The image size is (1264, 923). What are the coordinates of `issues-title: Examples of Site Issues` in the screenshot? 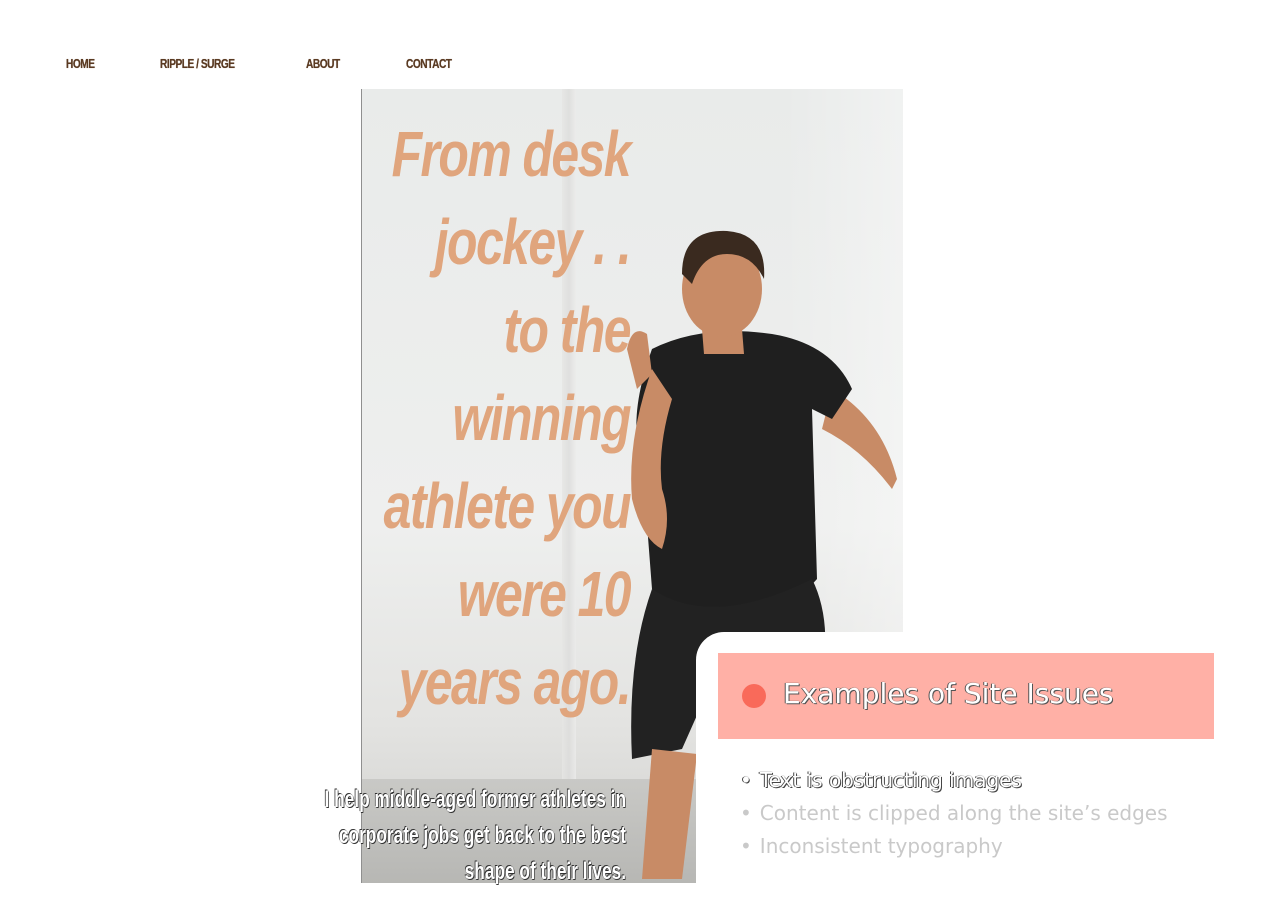 It's located at (948, 693).